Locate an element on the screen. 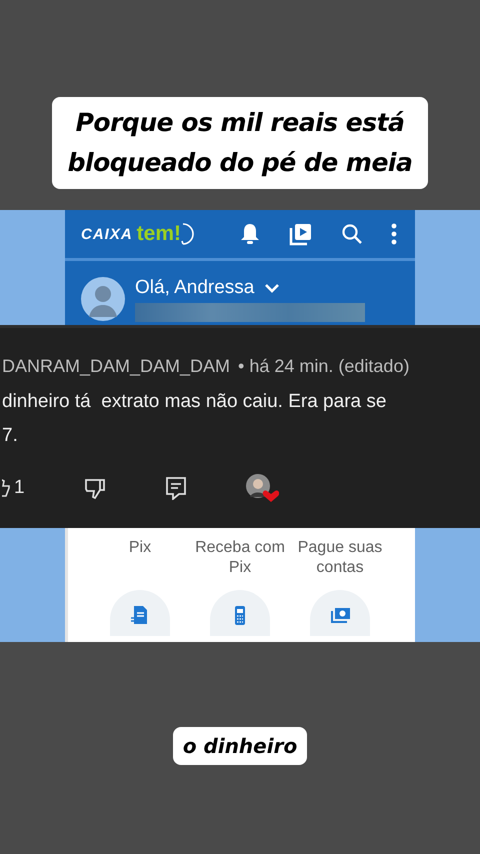 Image resolution: width=480 pixels, height=854 pixels. shortcut-label: Receba com Pix is located at coordinates (240, 564).